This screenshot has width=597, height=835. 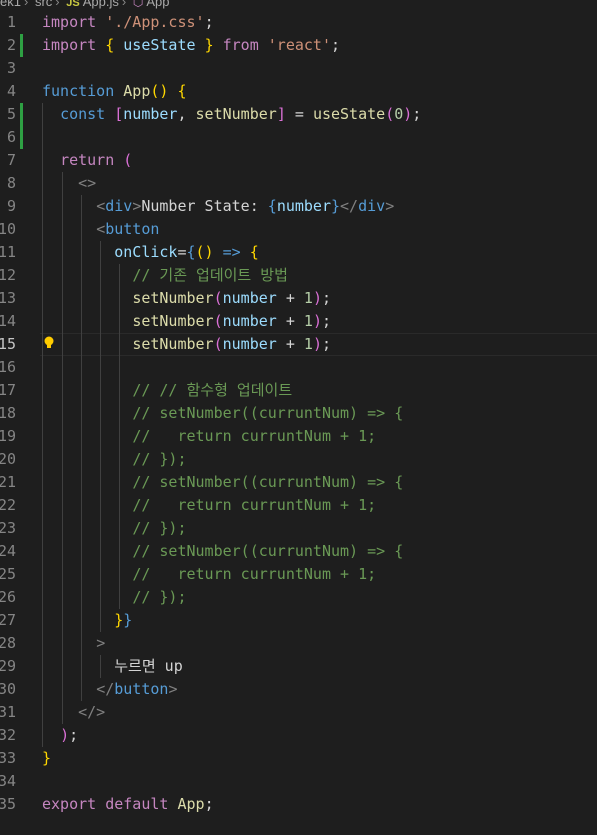 I want to click on code-line: 11 onClick={() => {, so click(x=298, y=252).